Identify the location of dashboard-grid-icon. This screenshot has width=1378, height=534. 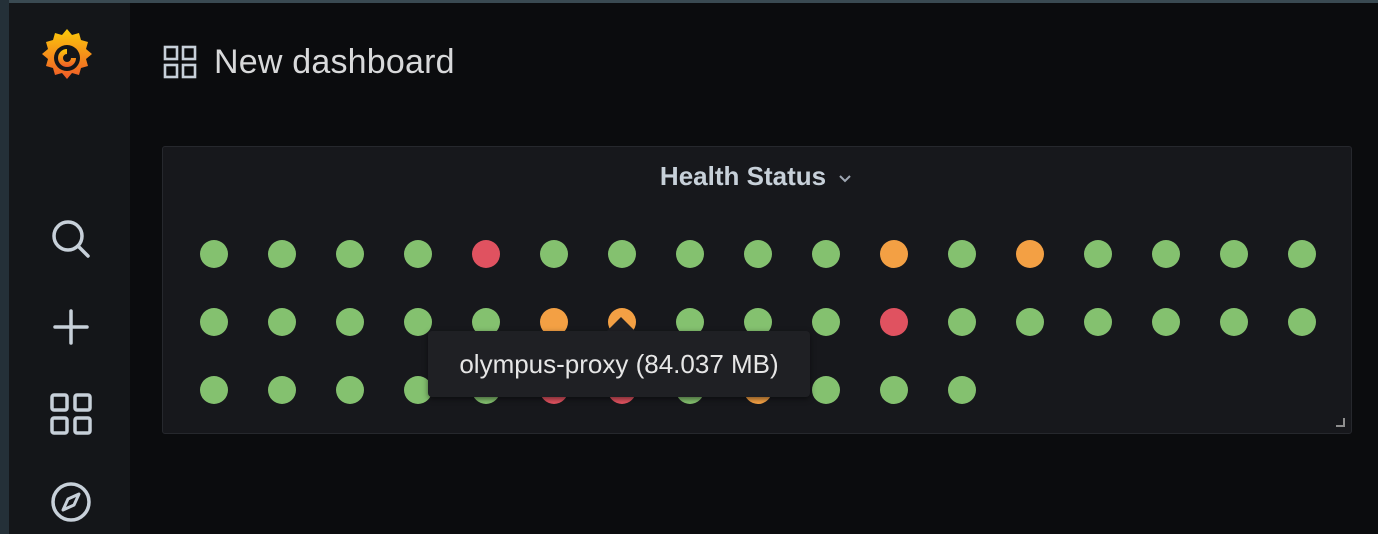
(180, 62).